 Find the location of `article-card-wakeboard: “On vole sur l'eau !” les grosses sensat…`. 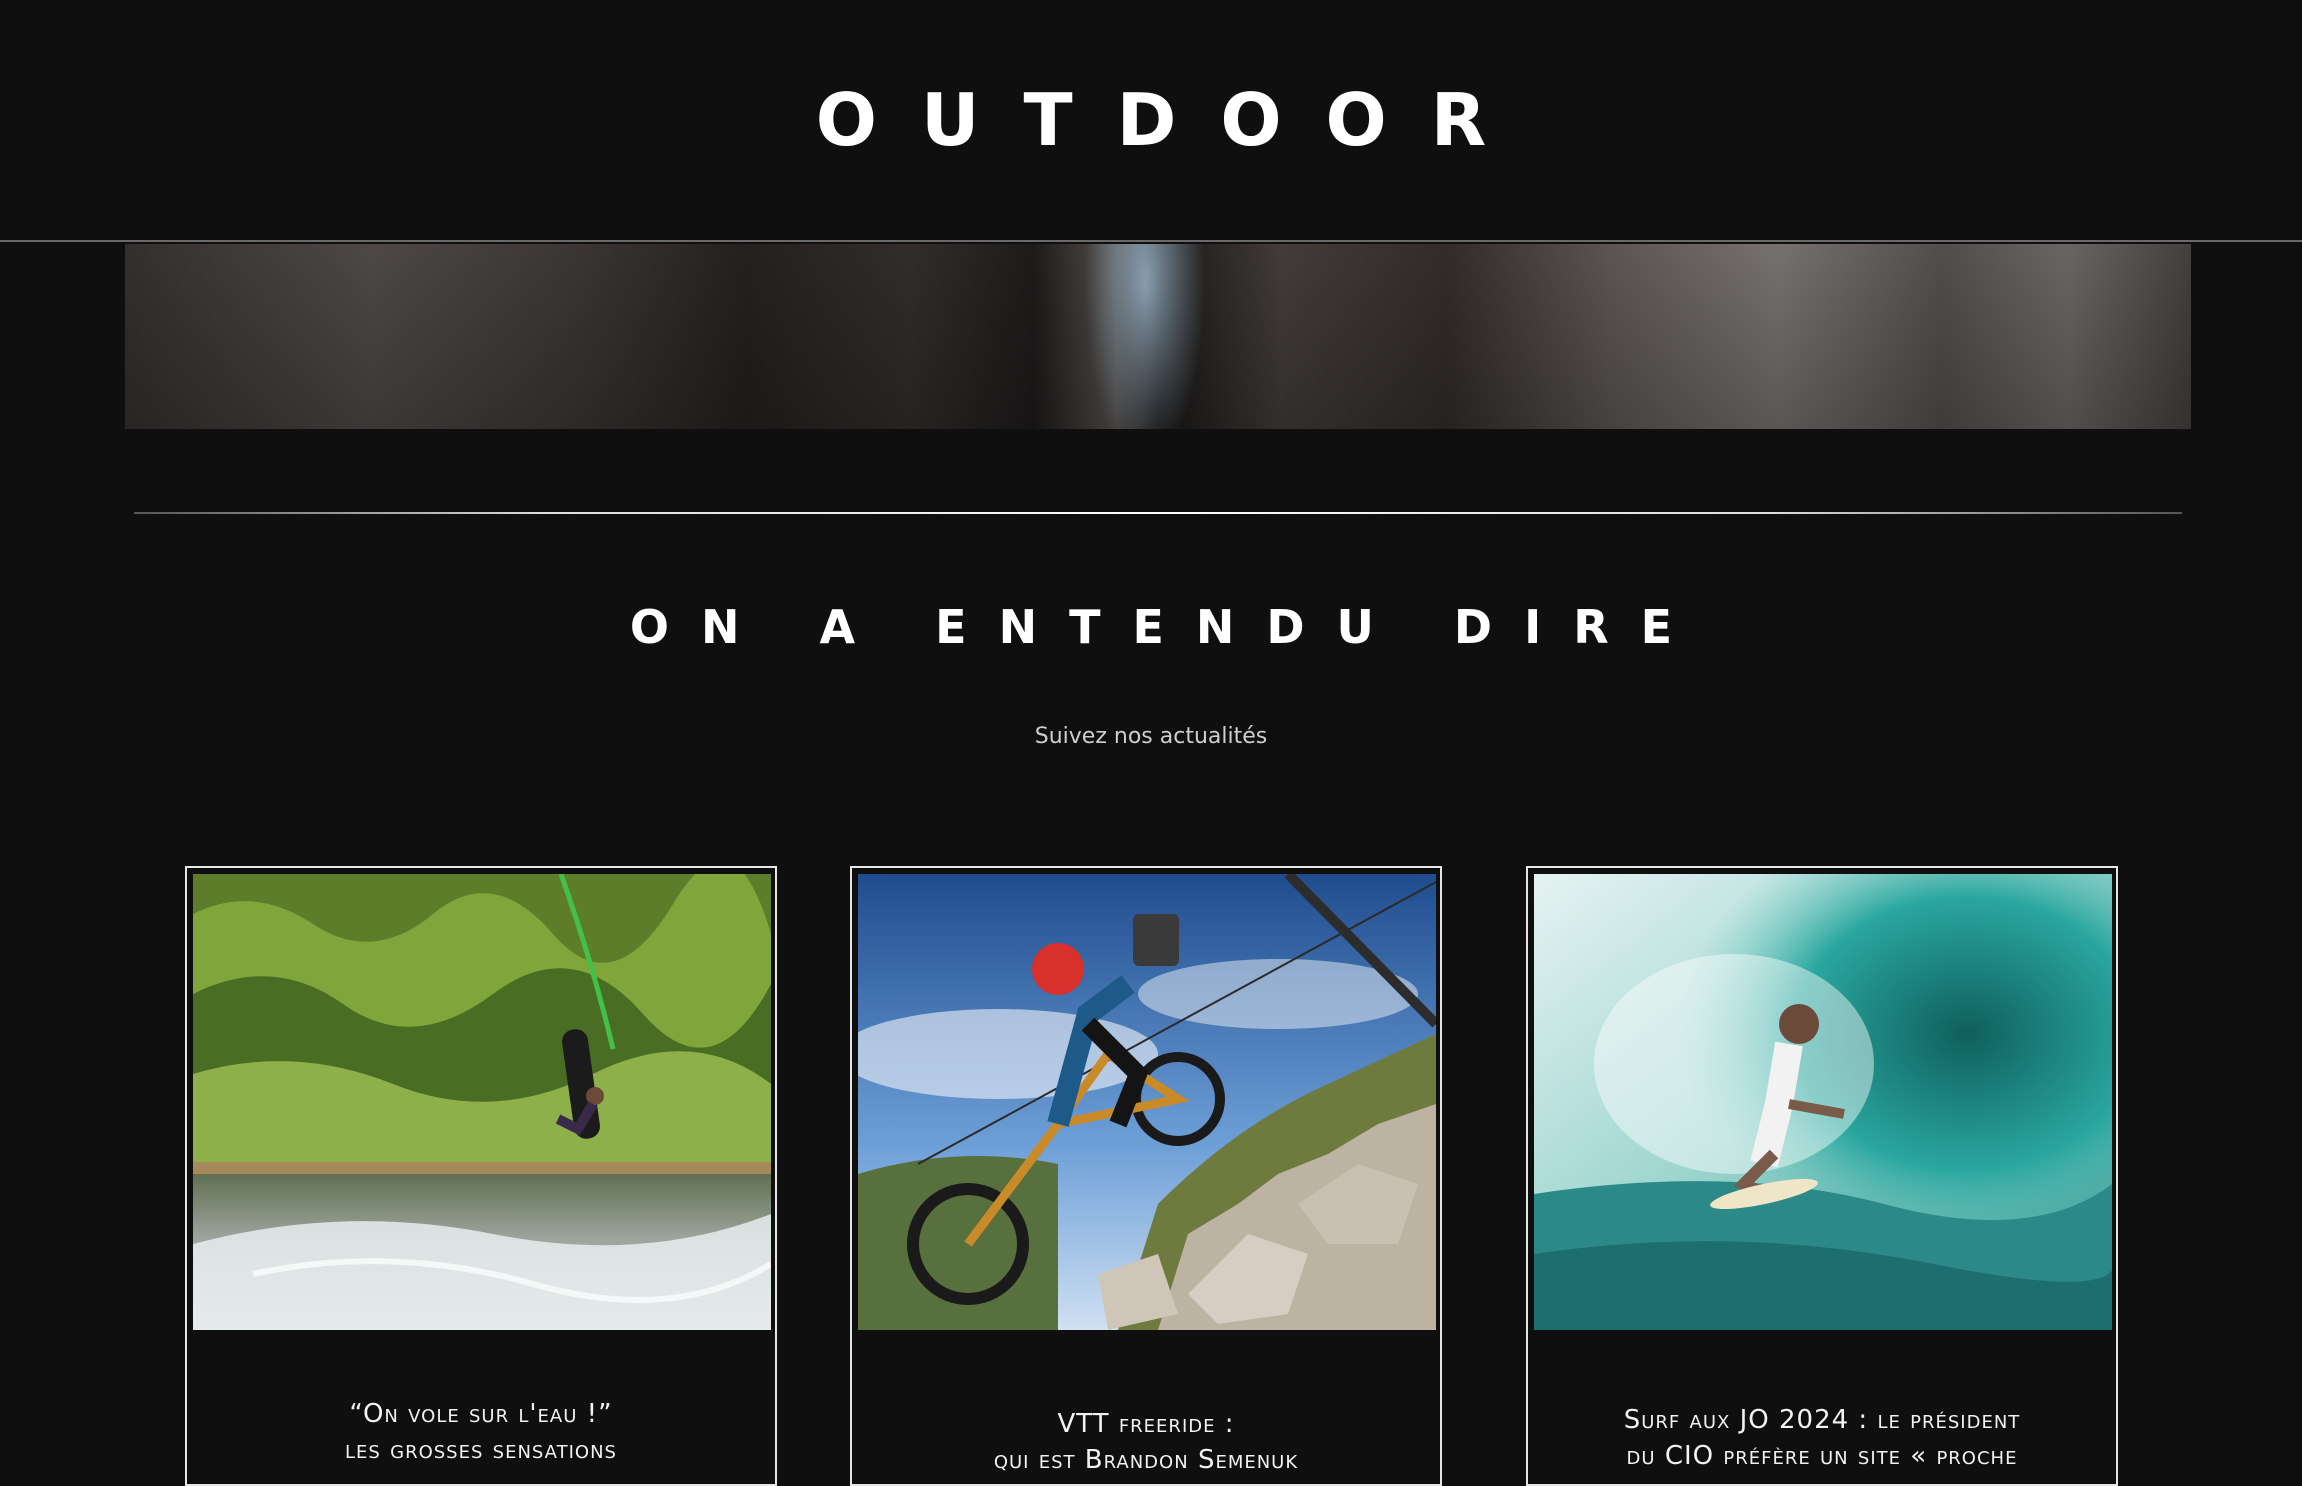

article-card-wakeboard: “On vole sur l'eau !” les grosses sensat… is located at coordinates (481, 1176).